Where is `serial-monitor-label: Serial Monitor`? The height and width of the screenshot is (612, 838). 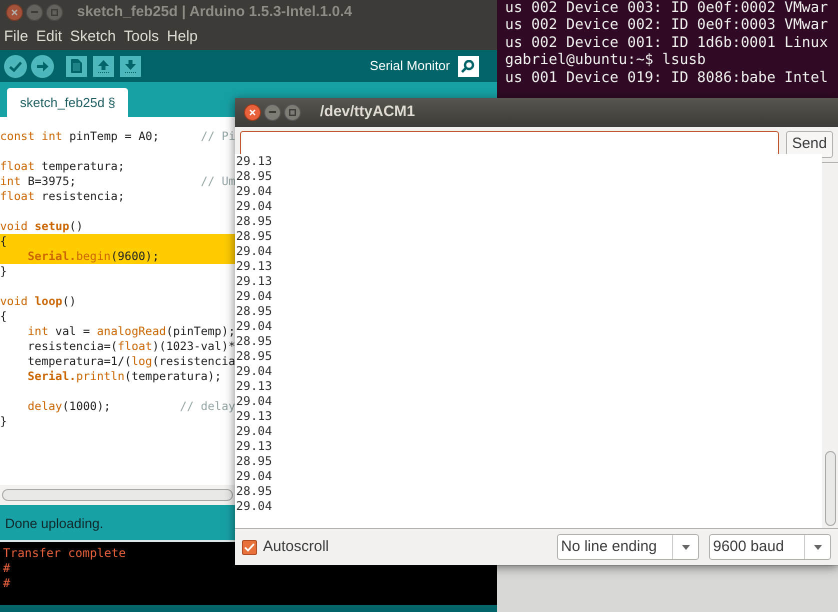
serial-monitor-label: Serial Monitor is located at coordinates (410, 66).